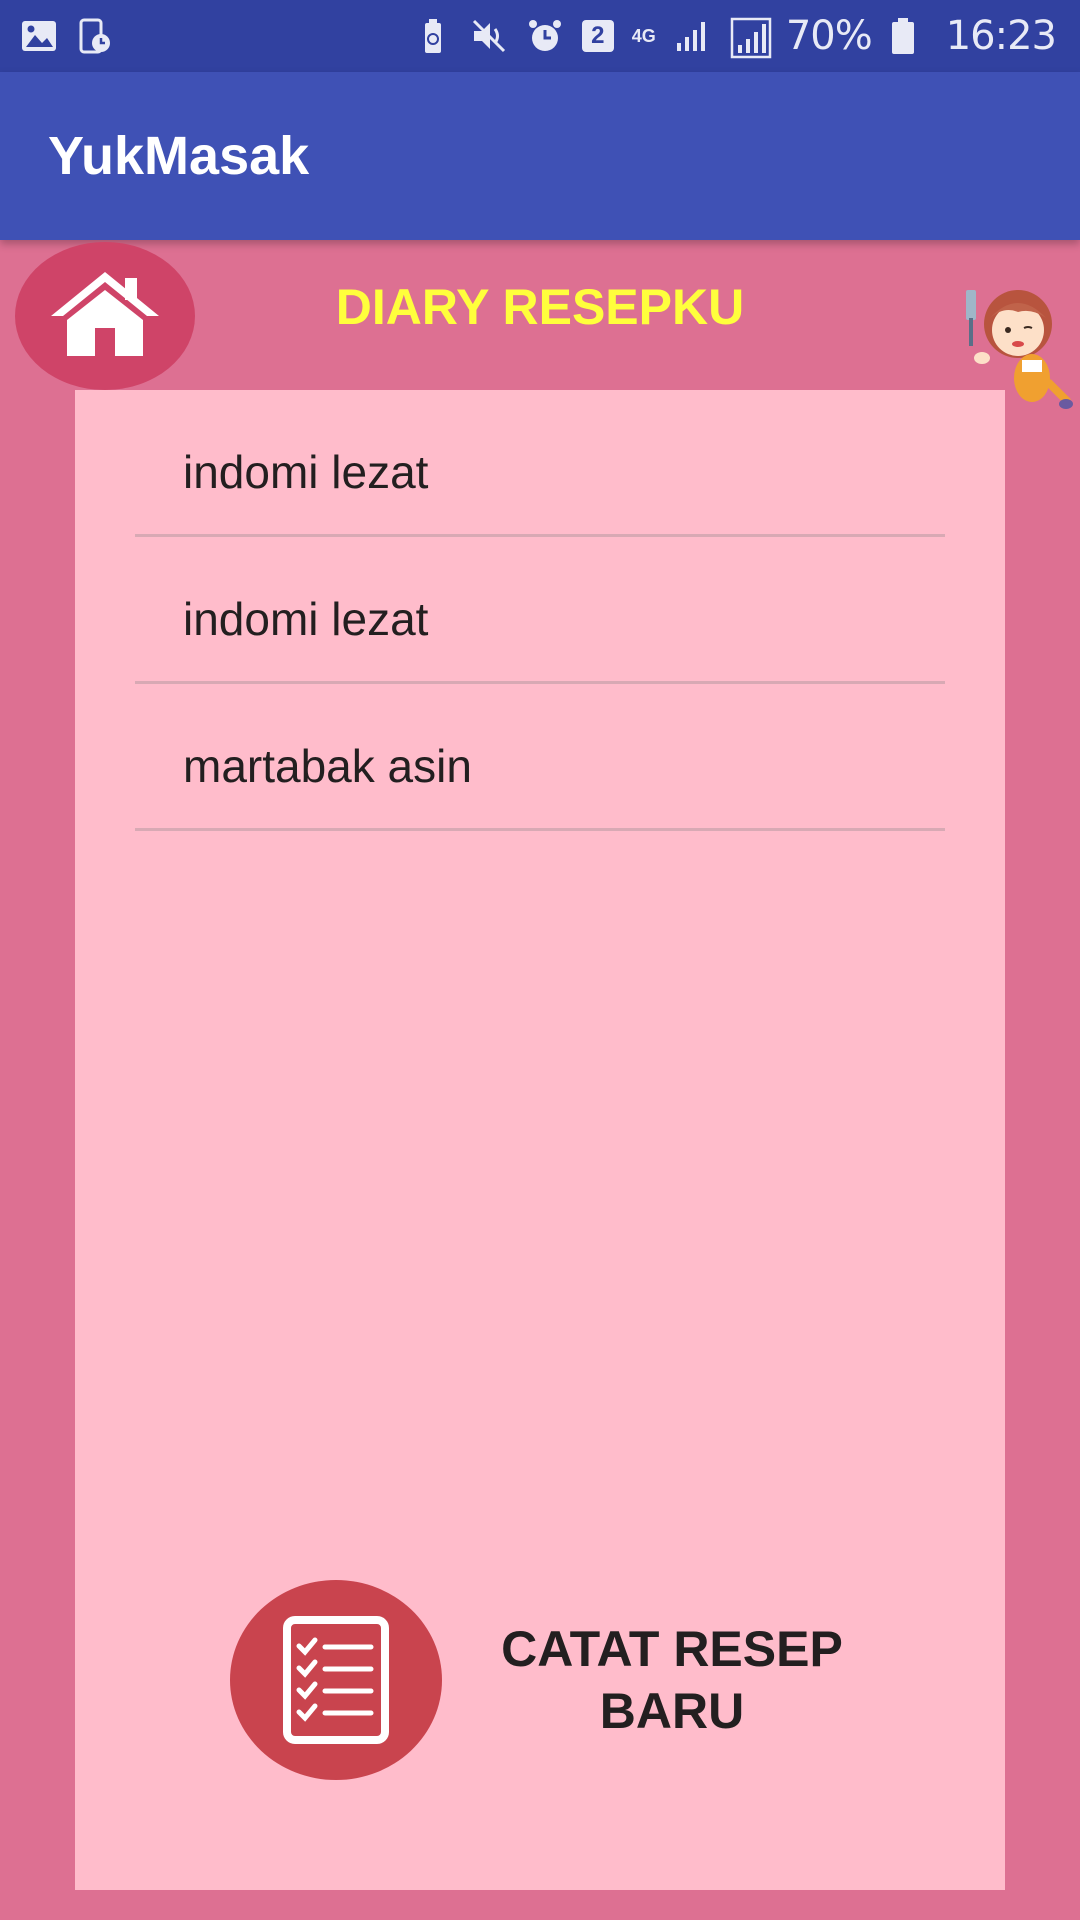 This screenshot has width=1080, height=1920. I want to click on add-recipe-button: CATAT RESEP BARU, so click(580, 1680).